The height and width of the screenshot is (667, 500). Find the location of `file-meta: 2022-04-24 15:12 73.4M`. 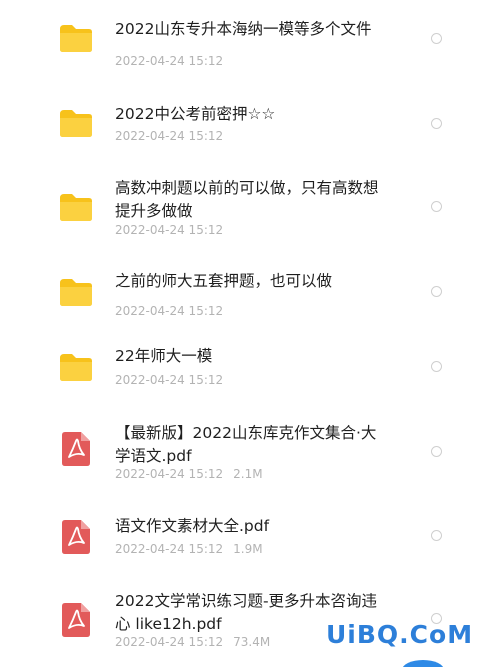

file-meta: 2022-04-24 15:12 73.4M is located at coordinates (192, 642).